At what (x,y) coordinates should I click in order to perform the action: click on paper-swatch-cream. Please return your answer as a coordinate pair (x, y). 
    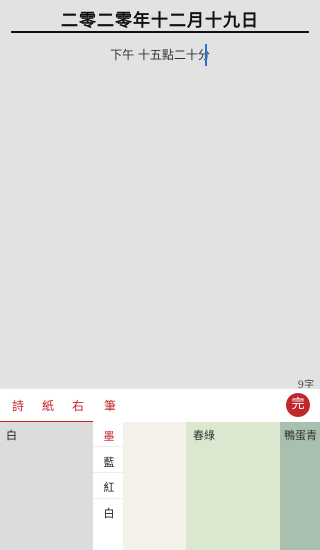
    Looking at the image, I should click on (154, 486).